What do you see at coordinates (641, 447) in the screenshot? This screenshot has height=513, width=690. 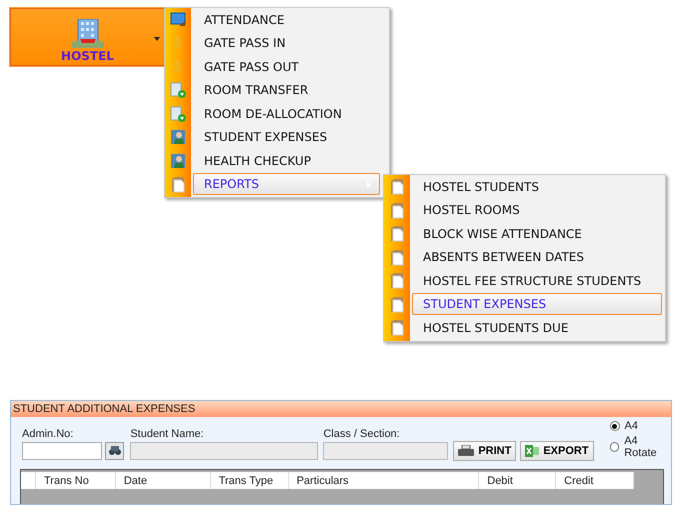 I see `radio-label: A4 Rotate` at bounding box center [641, 447].